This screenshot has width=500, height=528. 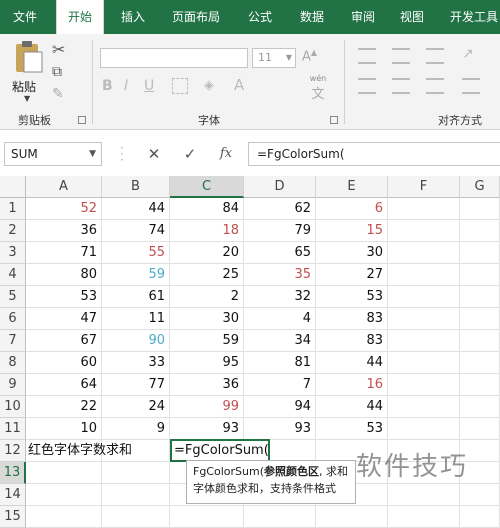 I want to click on cell-f1, so click(x=424, y=209).